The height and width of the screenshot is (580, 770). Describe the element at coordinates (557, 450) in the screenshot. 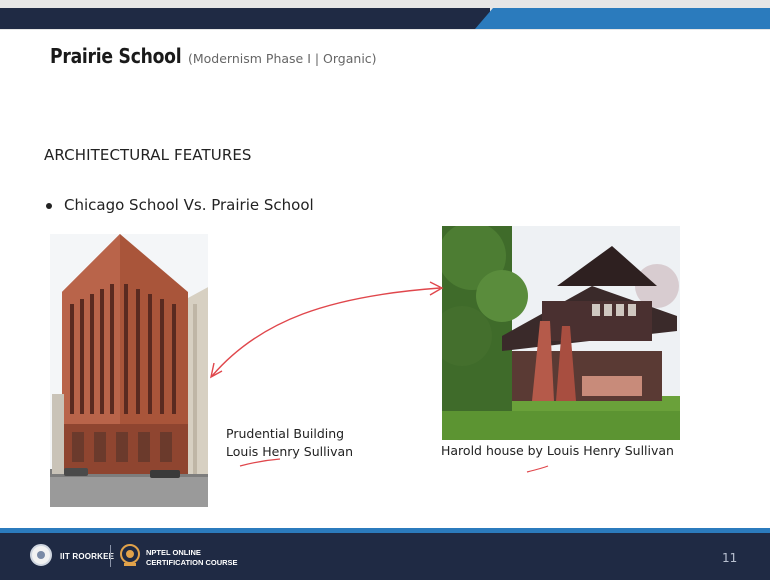

I see `harold-caption: Harold house by Louis Henry Sullivan` at that location.